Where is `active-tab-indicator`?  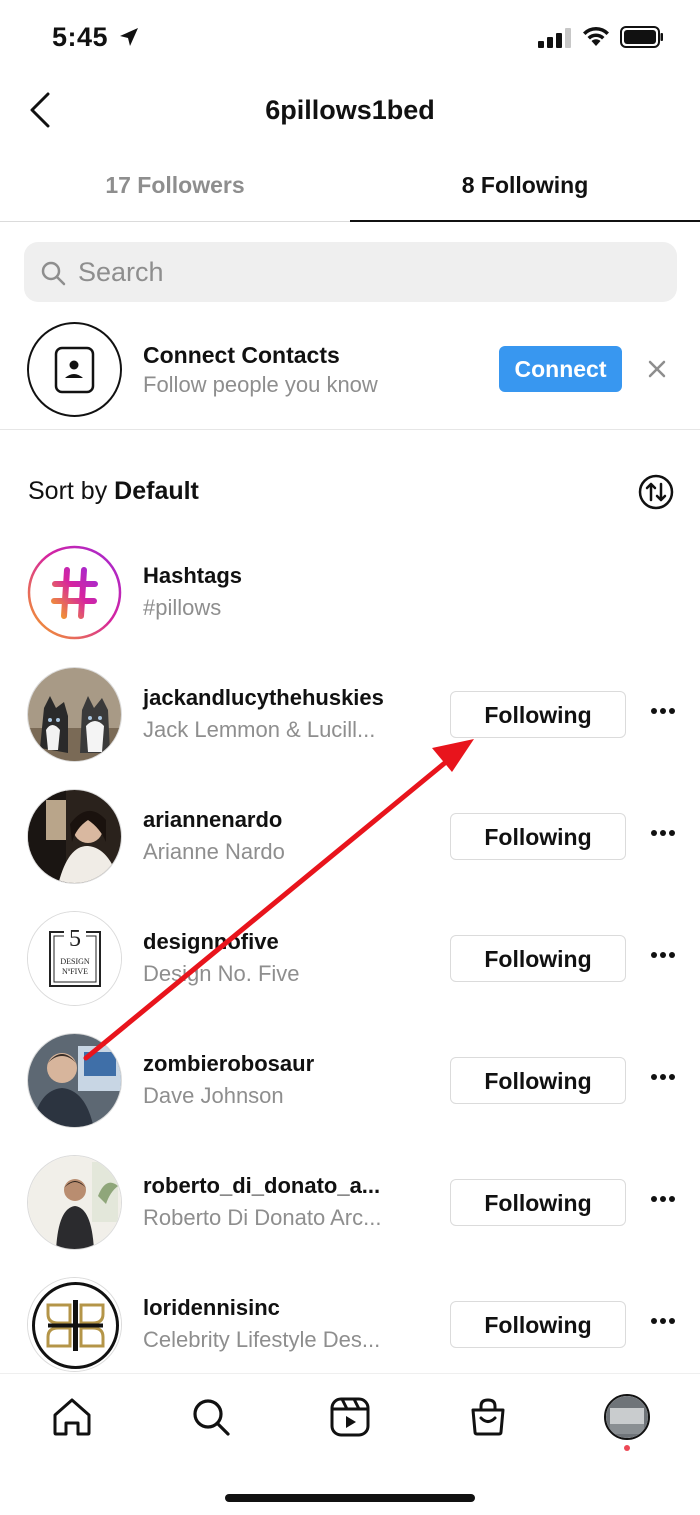
active-tab-indicator is located at coordinates (525, 221).